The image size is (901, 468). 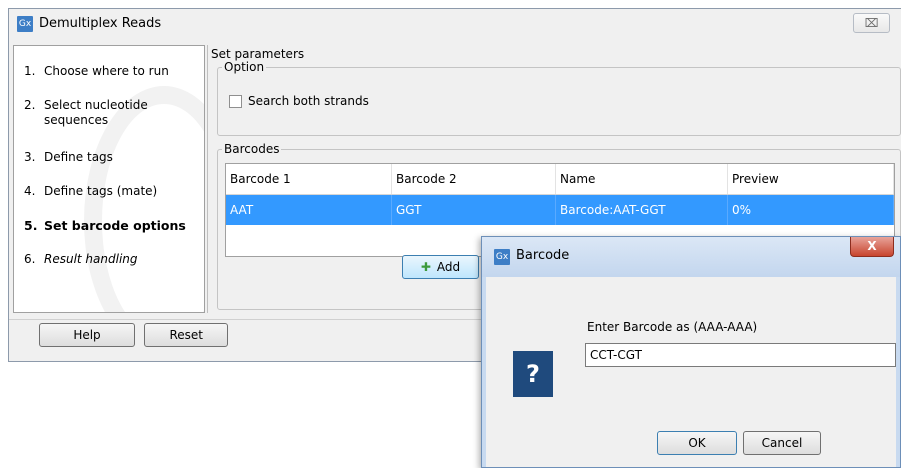 I want to click on step-select-sequences: 2. Select nucleotide sequences, so click(x=89, y=113).